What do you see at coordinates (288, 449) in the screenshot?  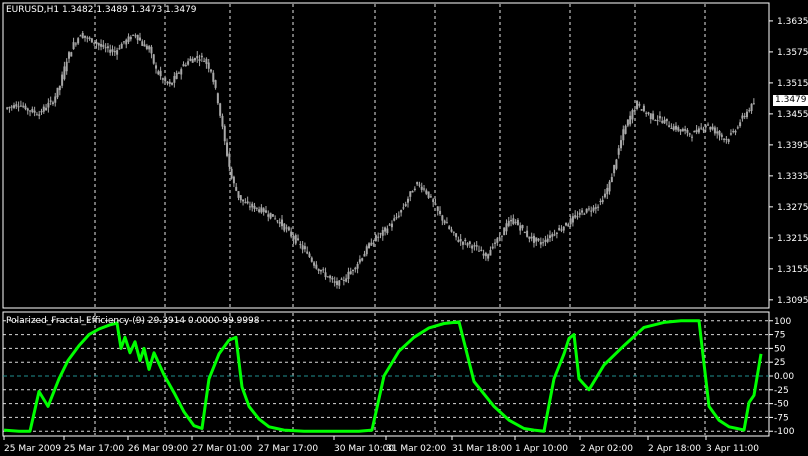 I see `time-axis-label: 27 Mar 17:00` at bounding box center [288, 449].